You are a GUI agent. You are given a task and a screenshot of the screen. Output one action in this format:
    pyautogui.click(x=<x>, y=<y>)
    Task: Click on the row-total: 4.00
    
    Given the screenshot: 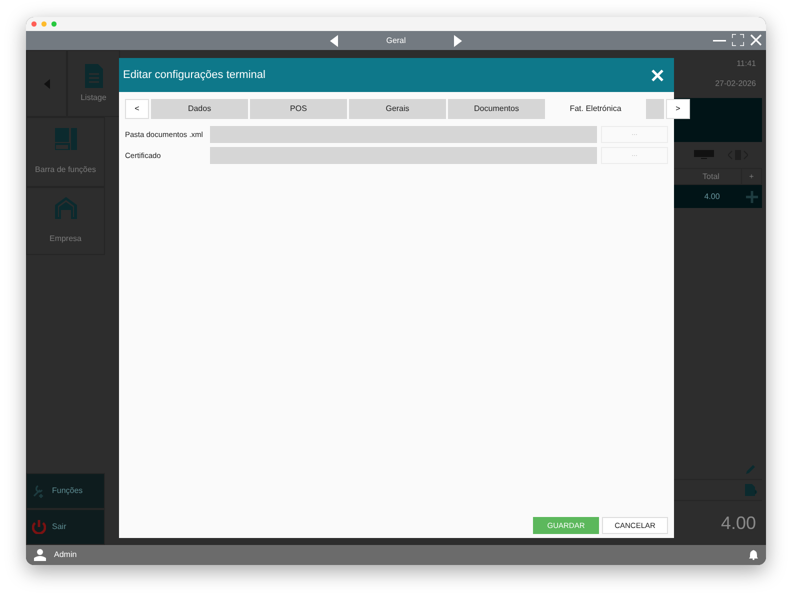 What is the action you would take?
    pyautogui.click(x=712, y=196)
    